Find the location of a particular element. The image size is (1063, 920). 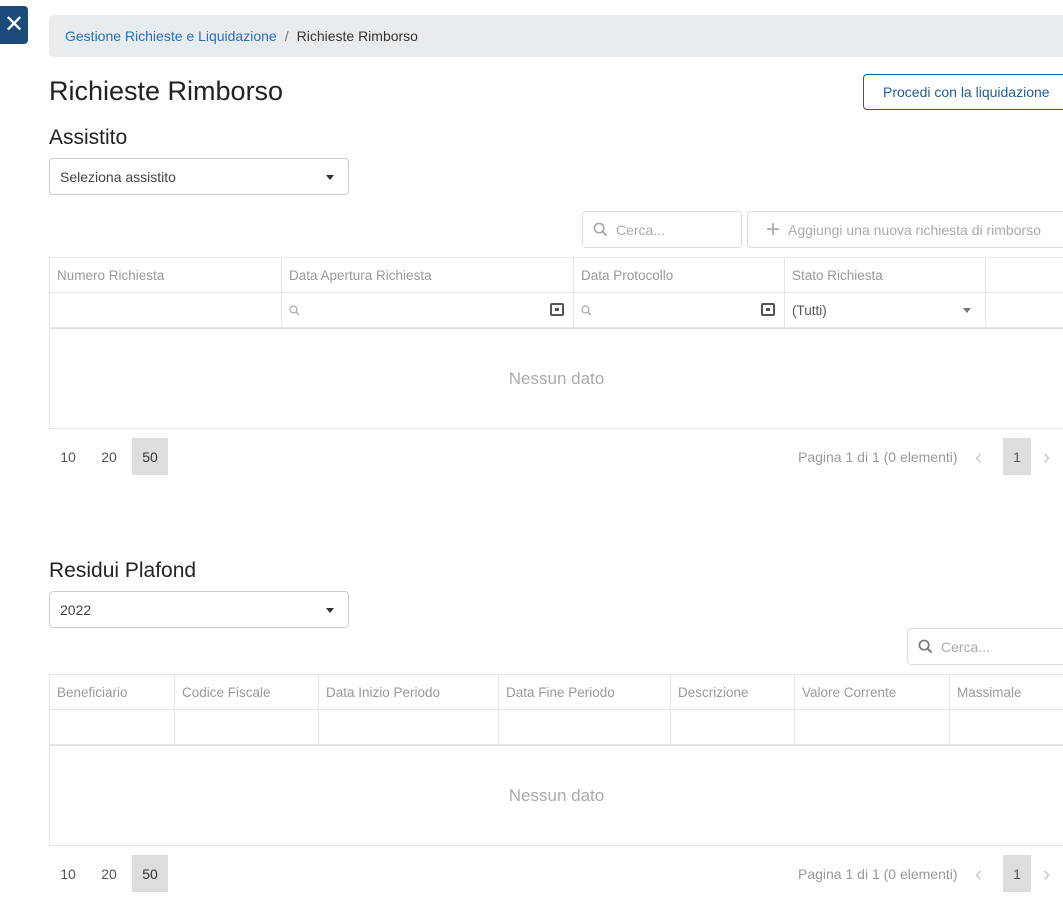

proceed-liquidation-button: Procedi con la liquidazione is located at coordinates (963, 92).